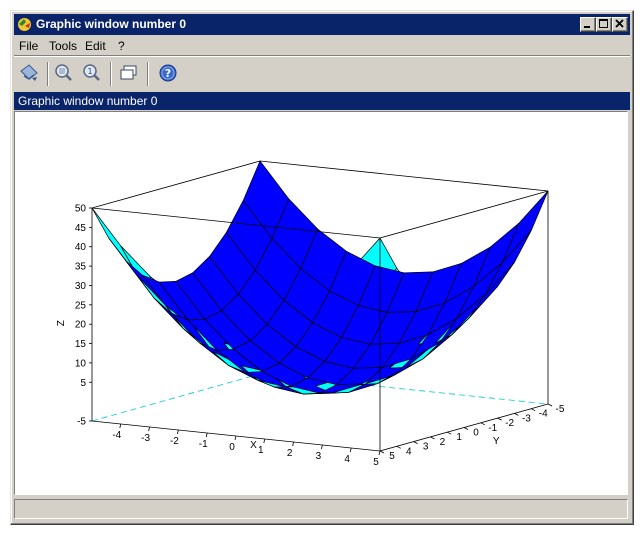 Image resolution: width=643 pixels, height=535 pixels. I want to click on zoom-button, so click(64, 73).